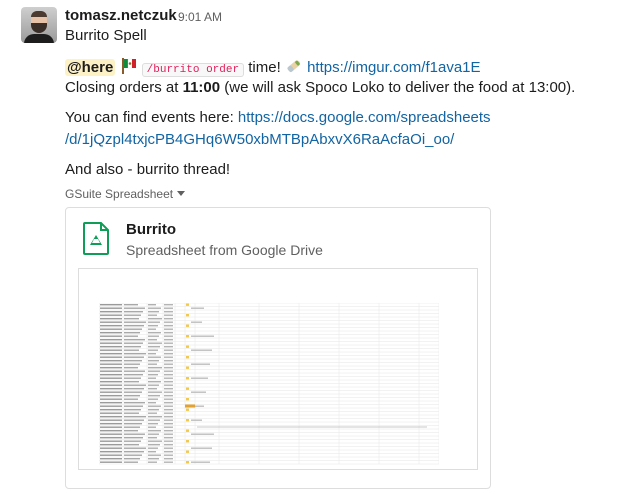 The image size is (633, 489). I want to click on attachment-source-label: GSuite Spreadsheet, so click(119, 194).